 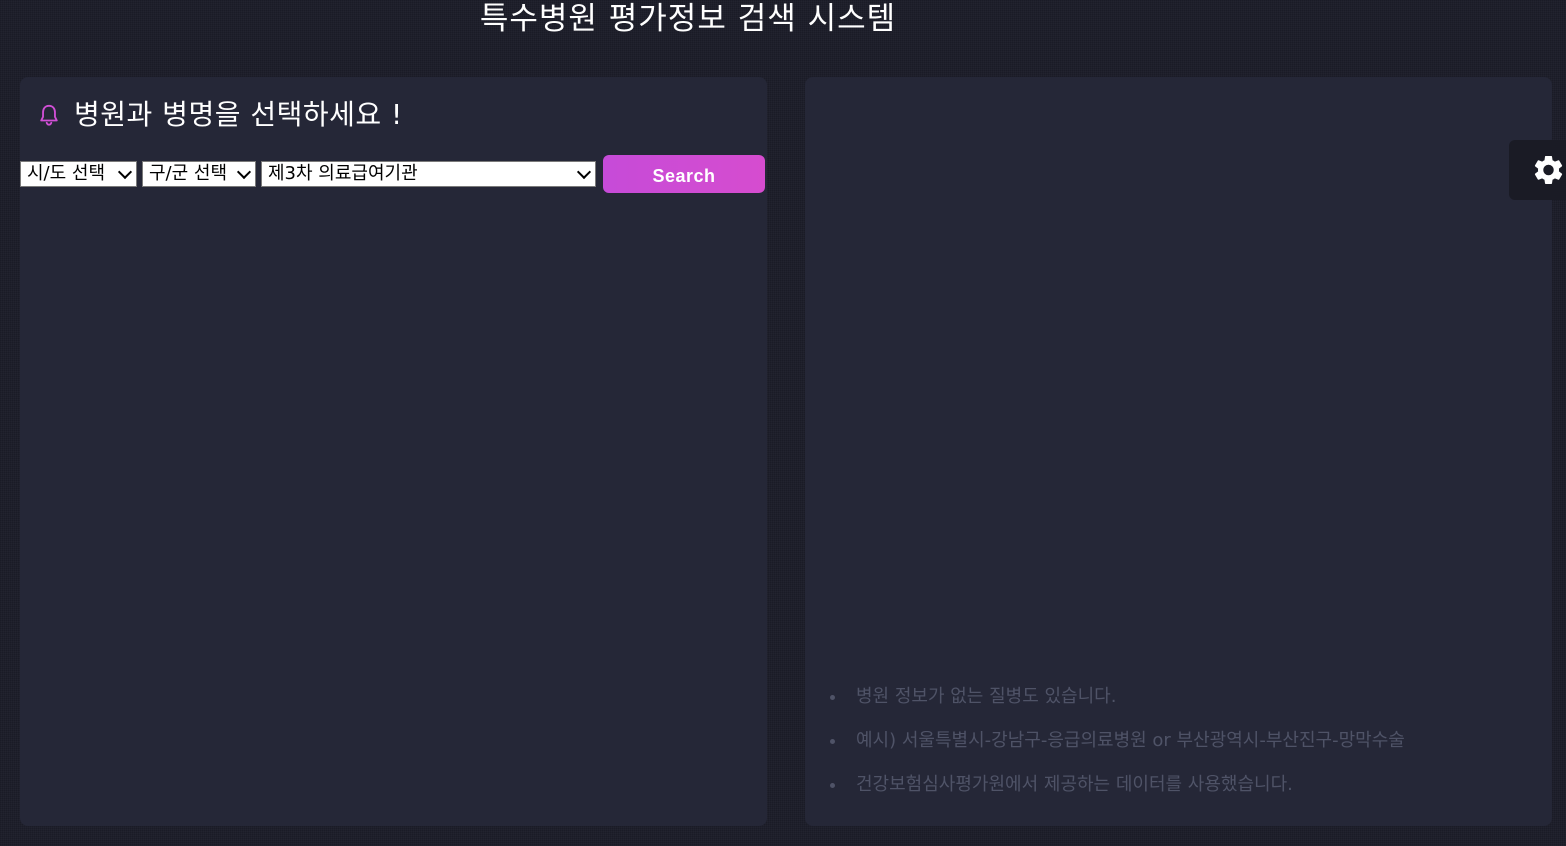 What do you see at coordinates (66, 173) in the screenshot?
I see `sido-select-value: 시/도 선택` at bounding box center [66, 173].